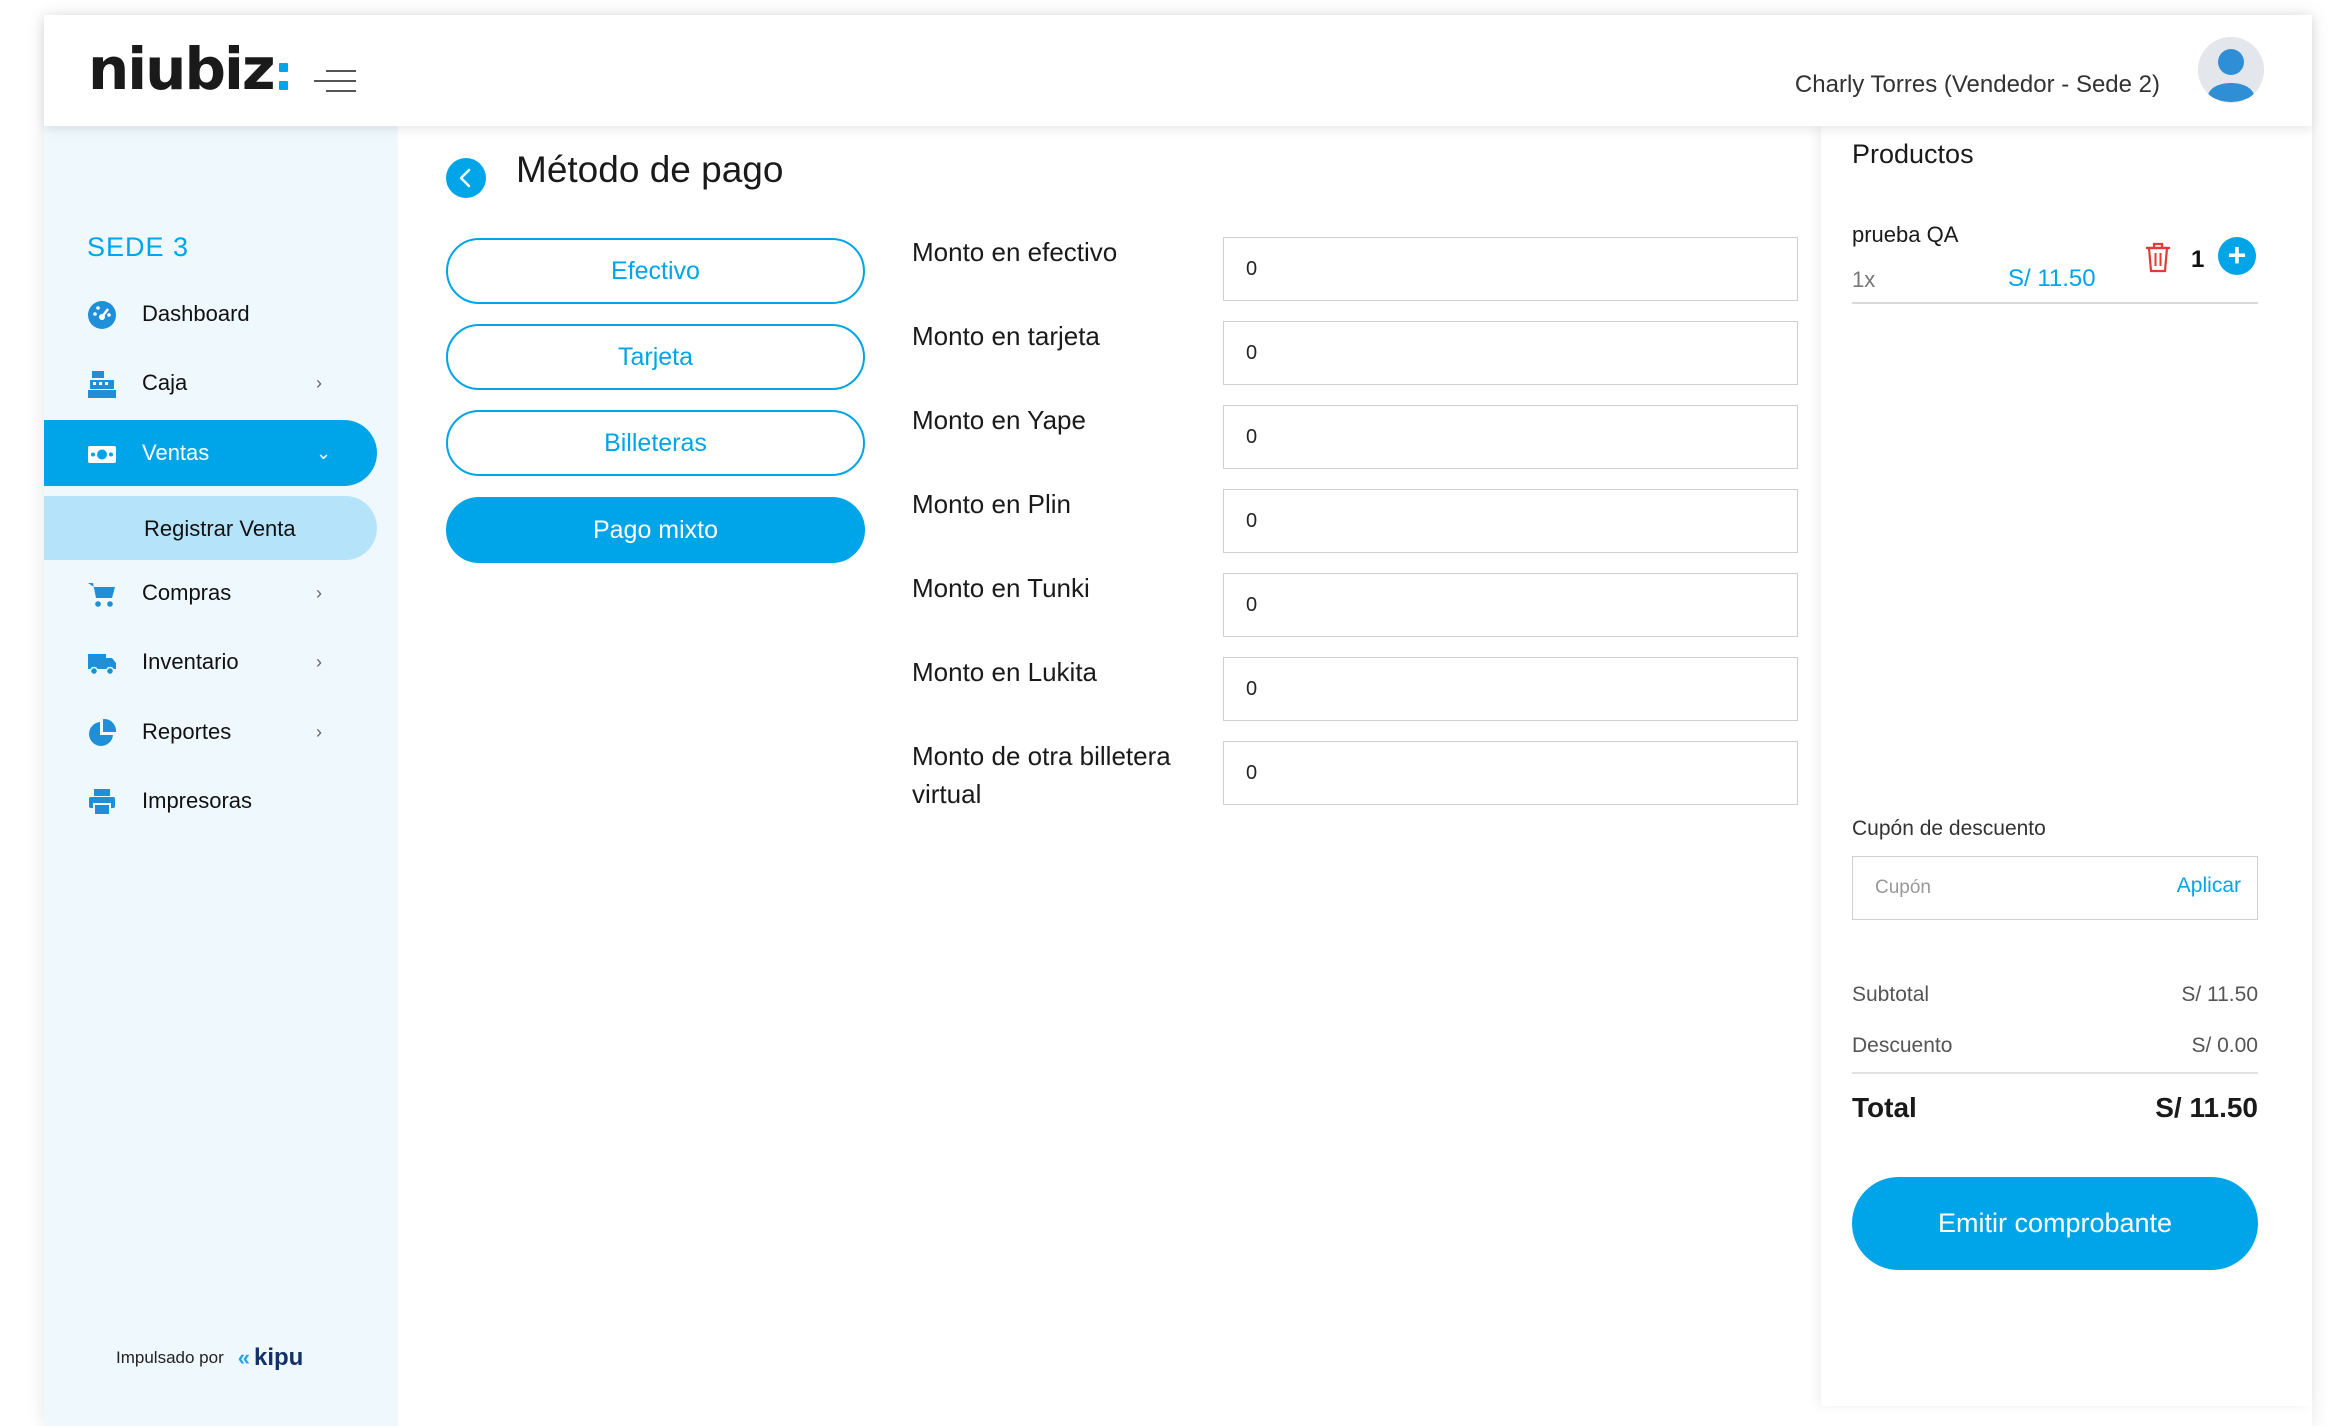  Describe the element at coordinates (2224, 1045) in the screenshot. I see `discount-value: S/ 0.00` at that location.